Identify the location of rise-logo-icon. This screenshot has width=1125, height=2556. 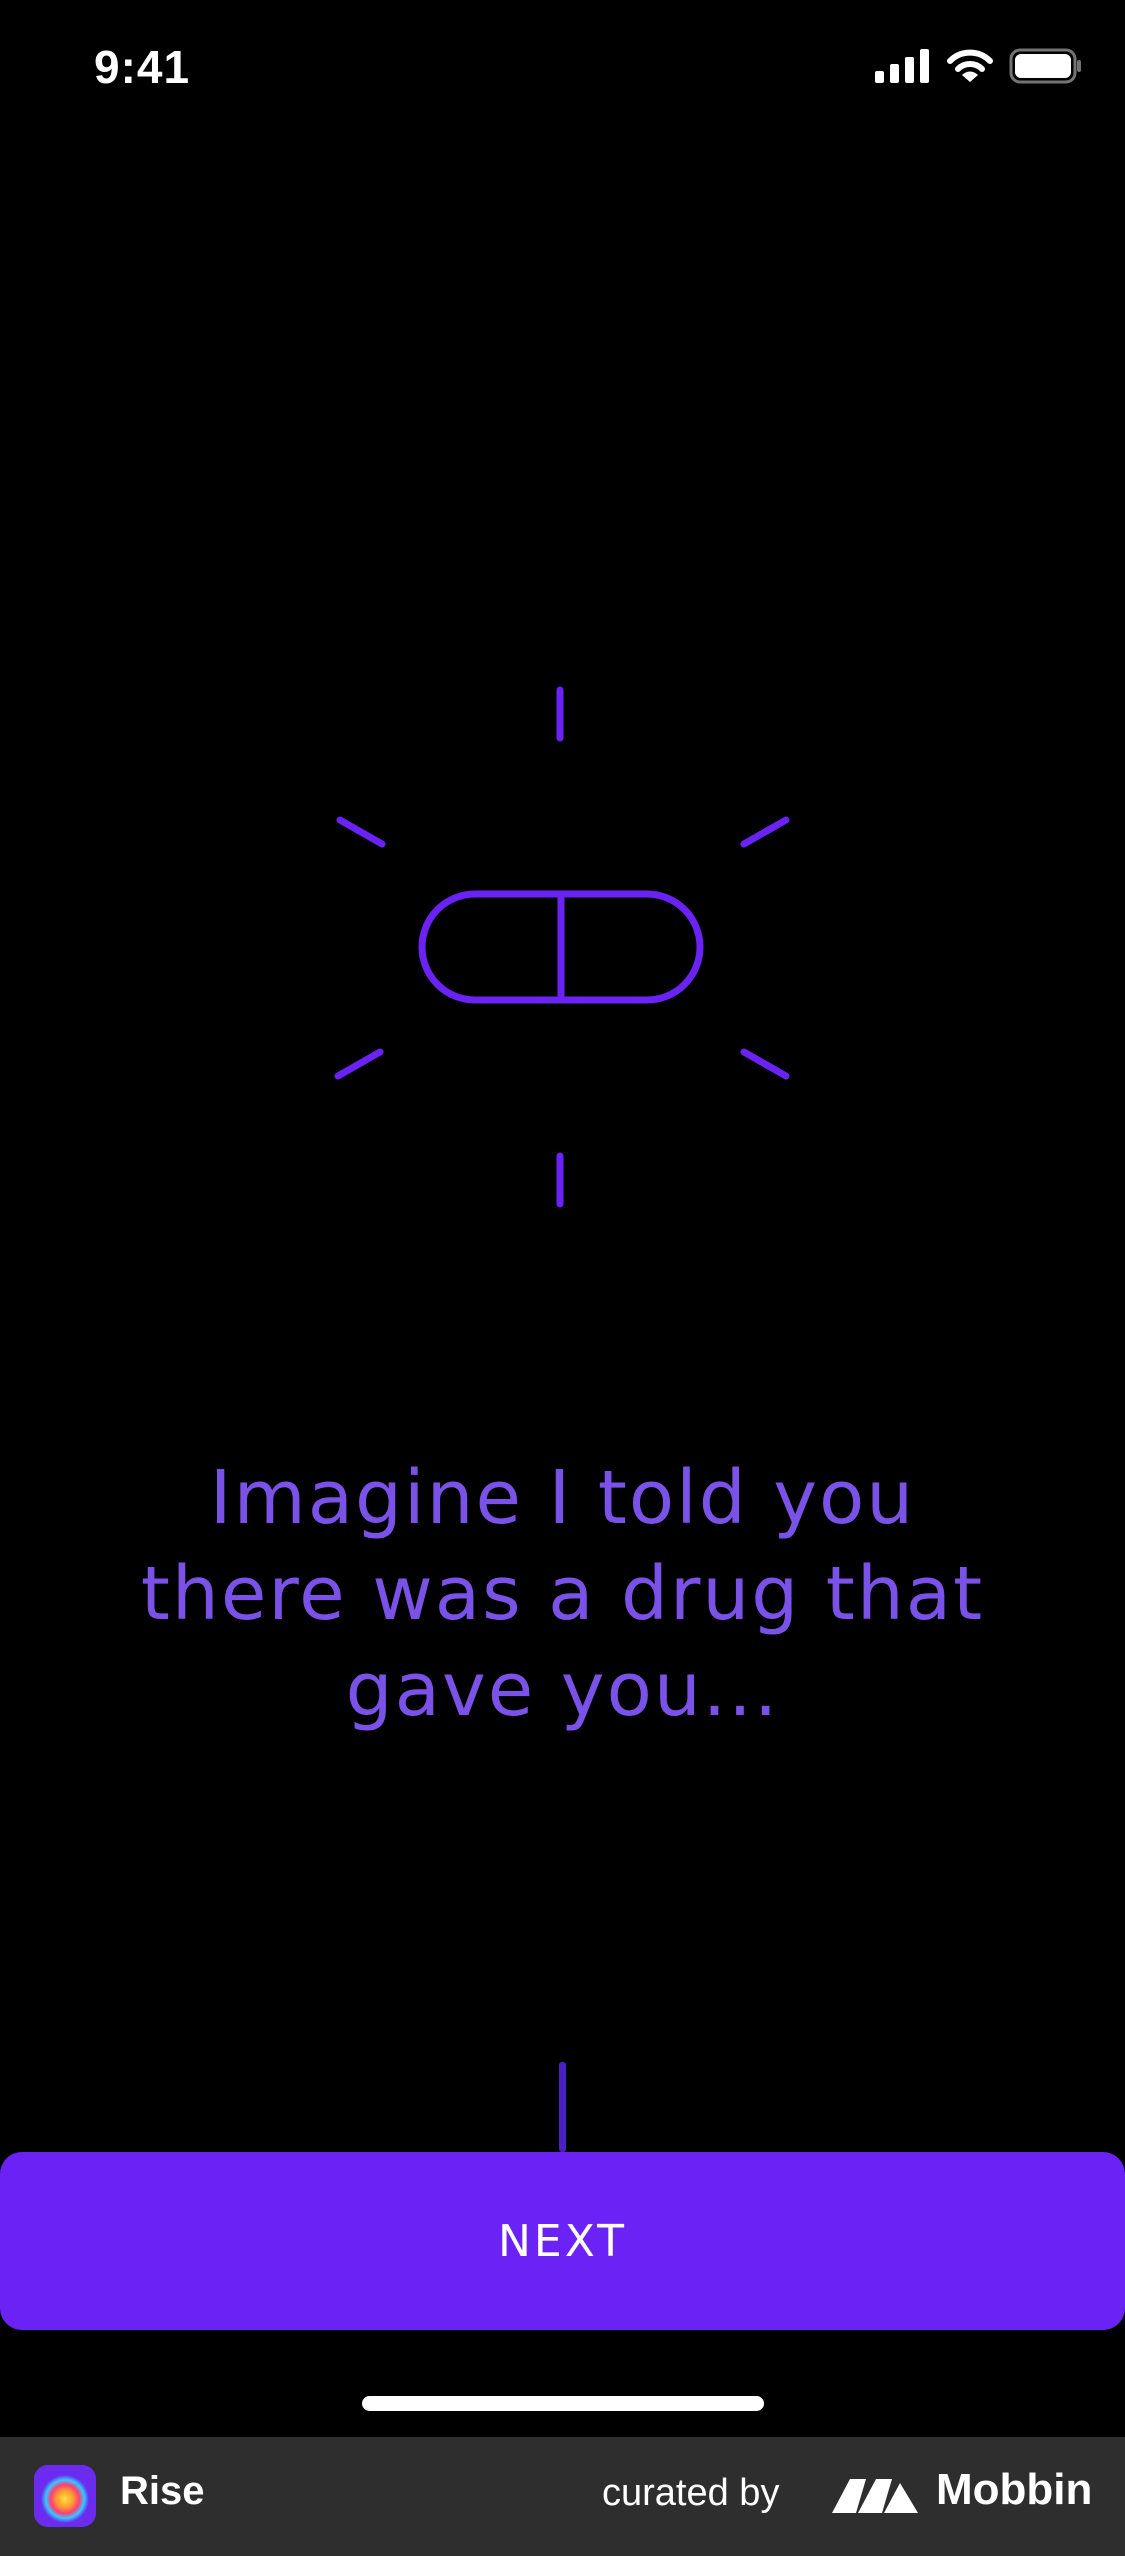
(65, 2496).